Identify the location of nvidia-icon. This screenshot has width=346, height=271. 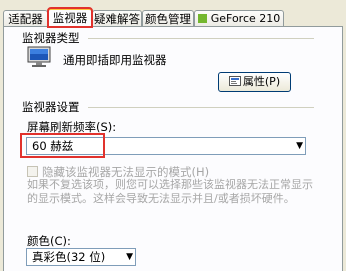
(202, 18).